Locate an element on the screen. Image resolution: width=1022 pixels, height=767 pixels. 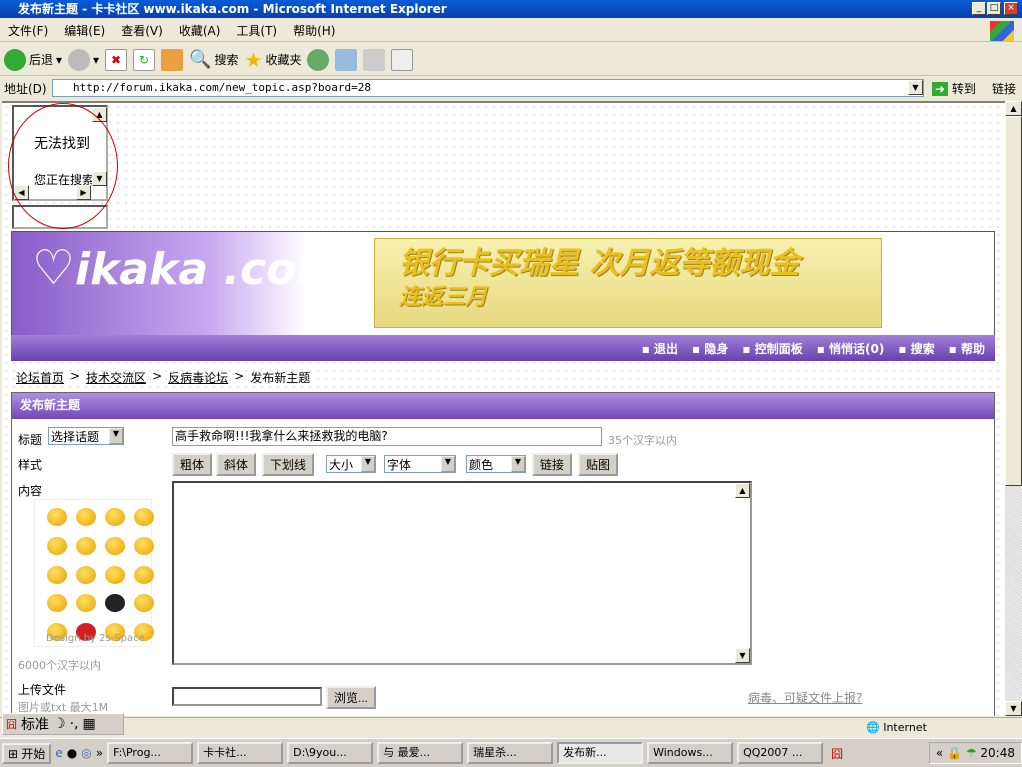
back-button: 后退 ▾ is located at coordinates (33, 59).